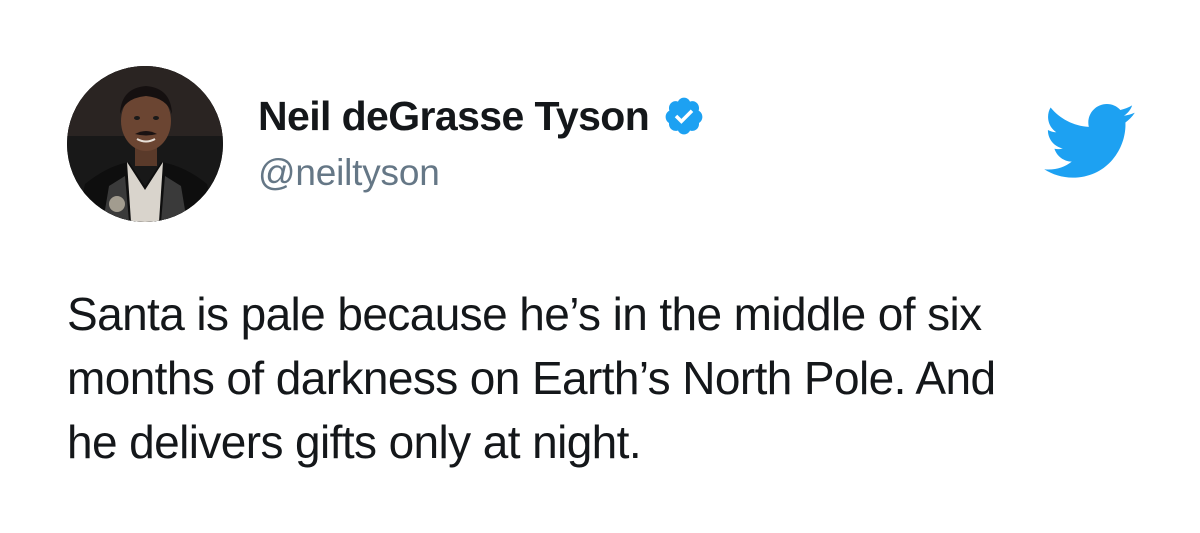  Describe the element at coordinates (1090, 142) in the screenshot. I see `twitter-bird-icon` at that location.